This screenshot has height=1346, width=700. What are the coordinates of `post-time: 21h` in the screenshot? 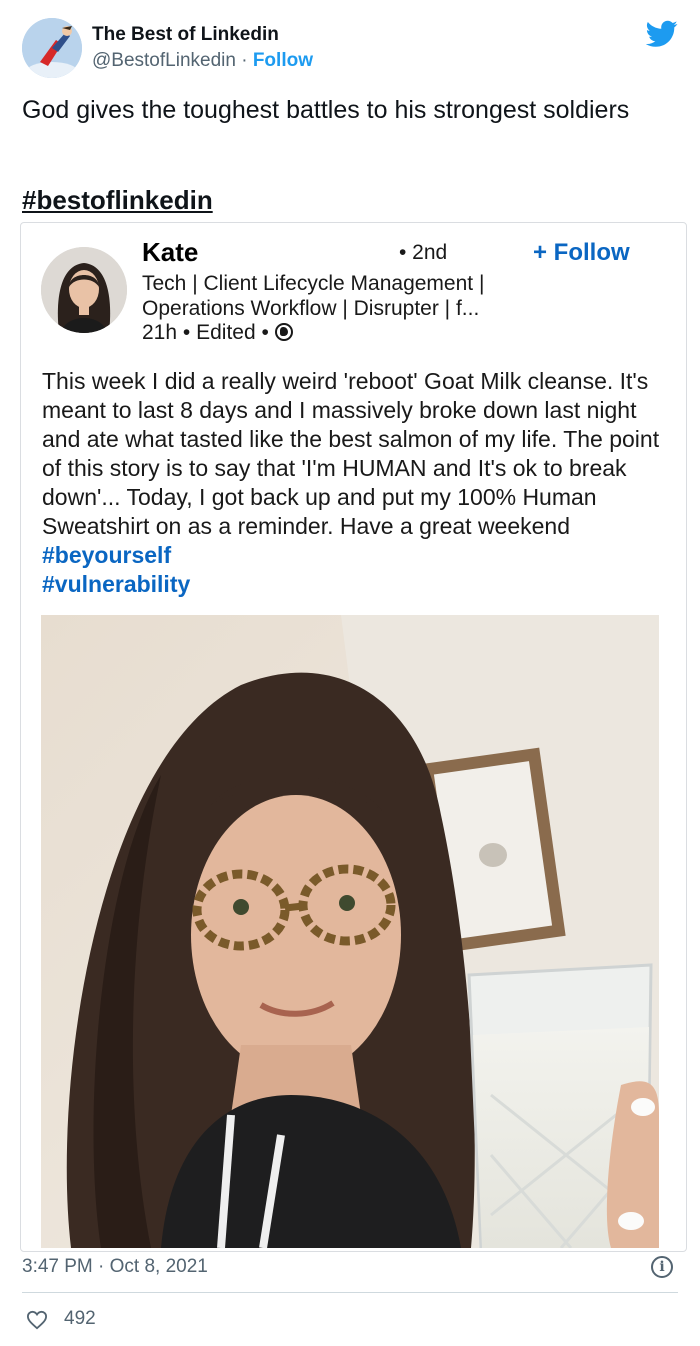 It's located at (160, 332).